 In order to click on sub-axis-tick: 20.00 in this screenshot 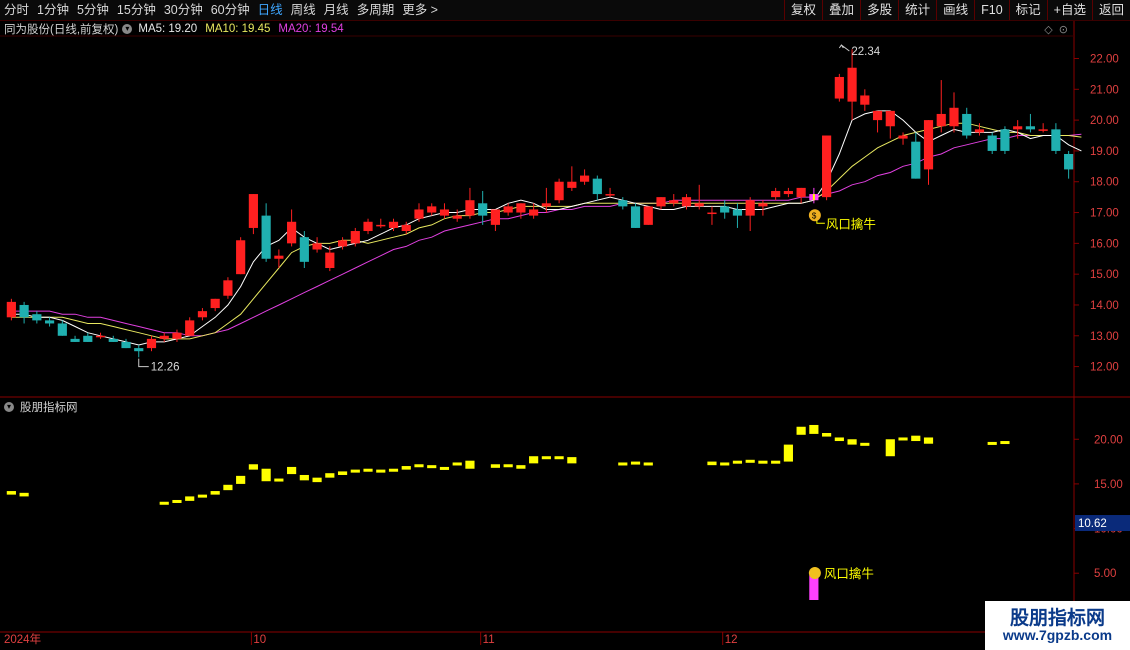, I will do `click(1108, 440)`.